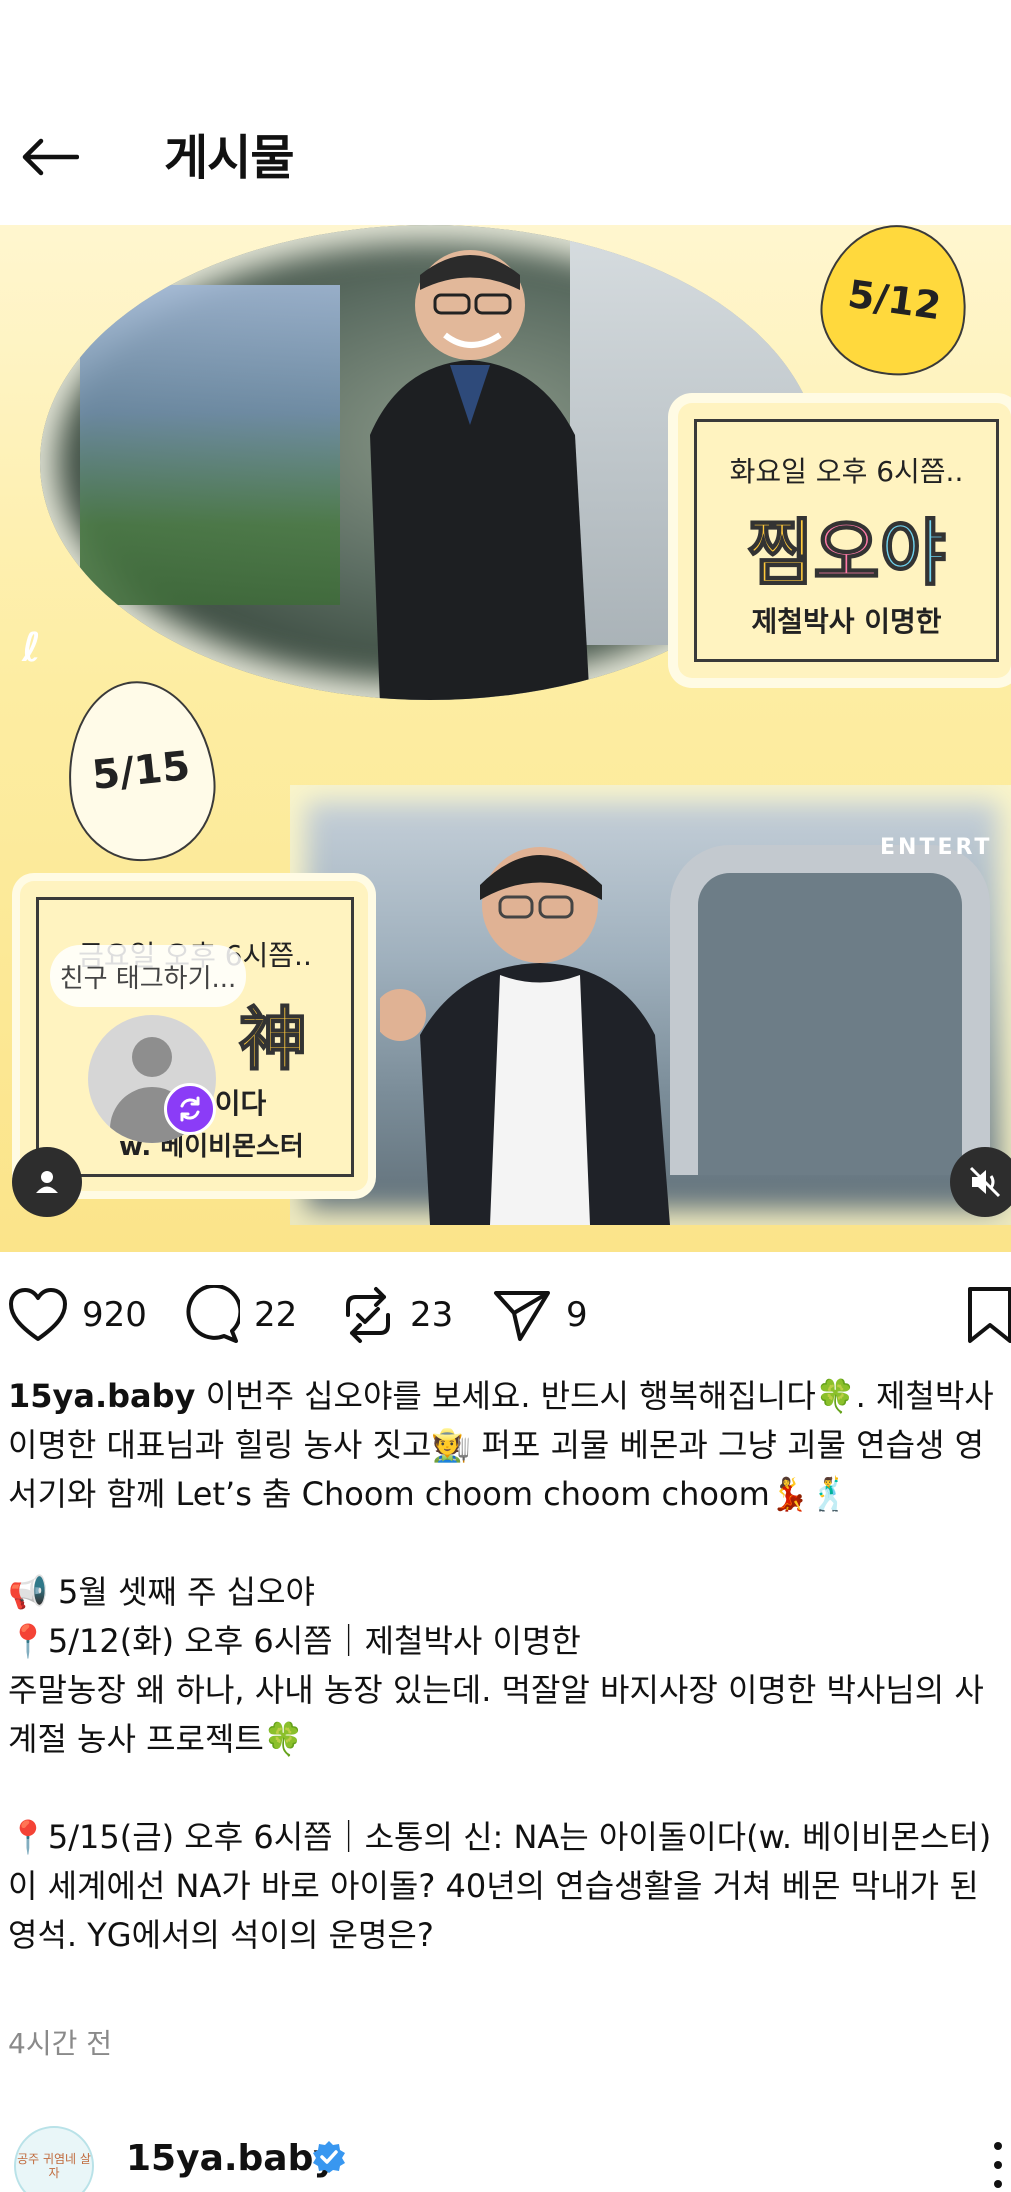 The height and width of the screenshot is (2192, 1011). I want to click on speaker-muted-icon, so click(985, 1182).